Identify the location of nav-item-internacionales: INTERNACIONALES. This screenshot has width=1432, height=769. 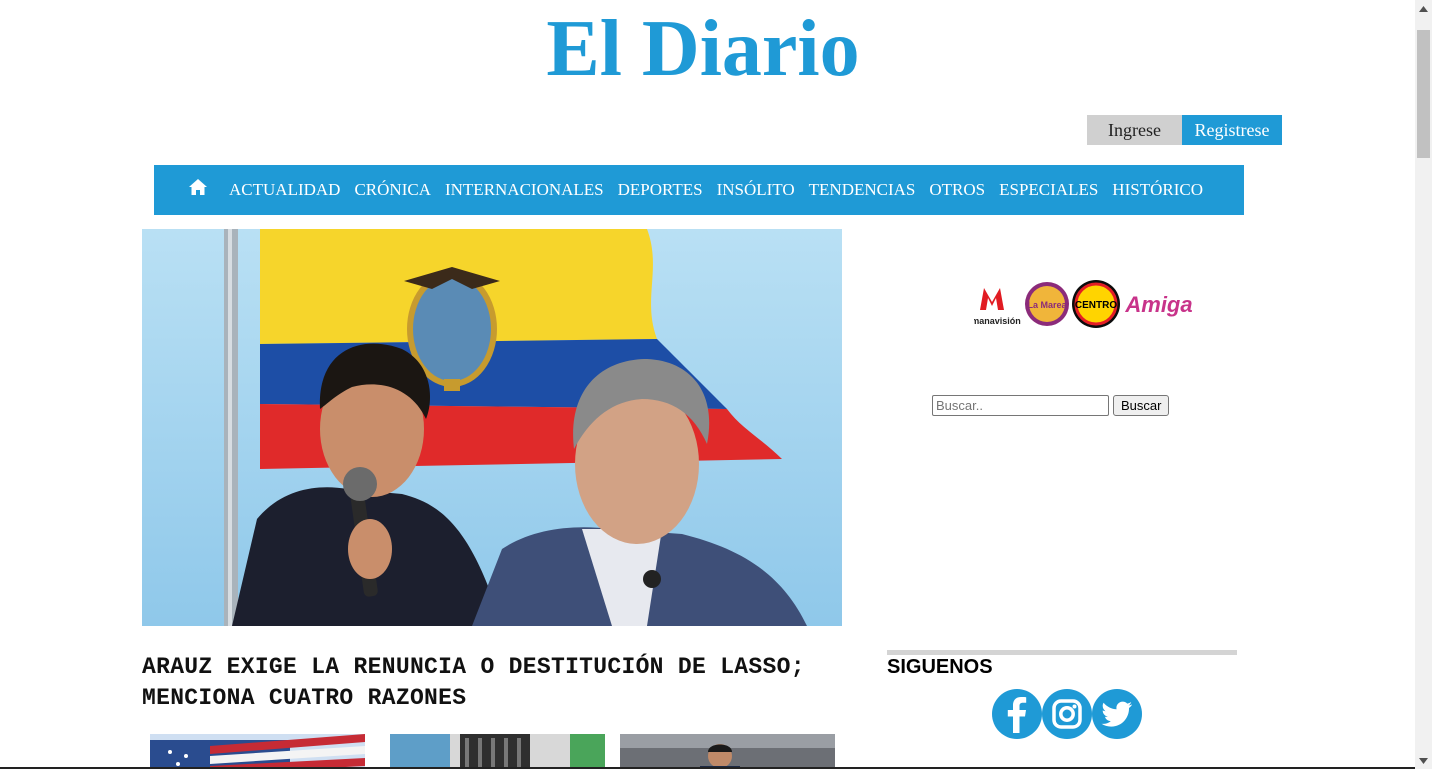
(524, 190).